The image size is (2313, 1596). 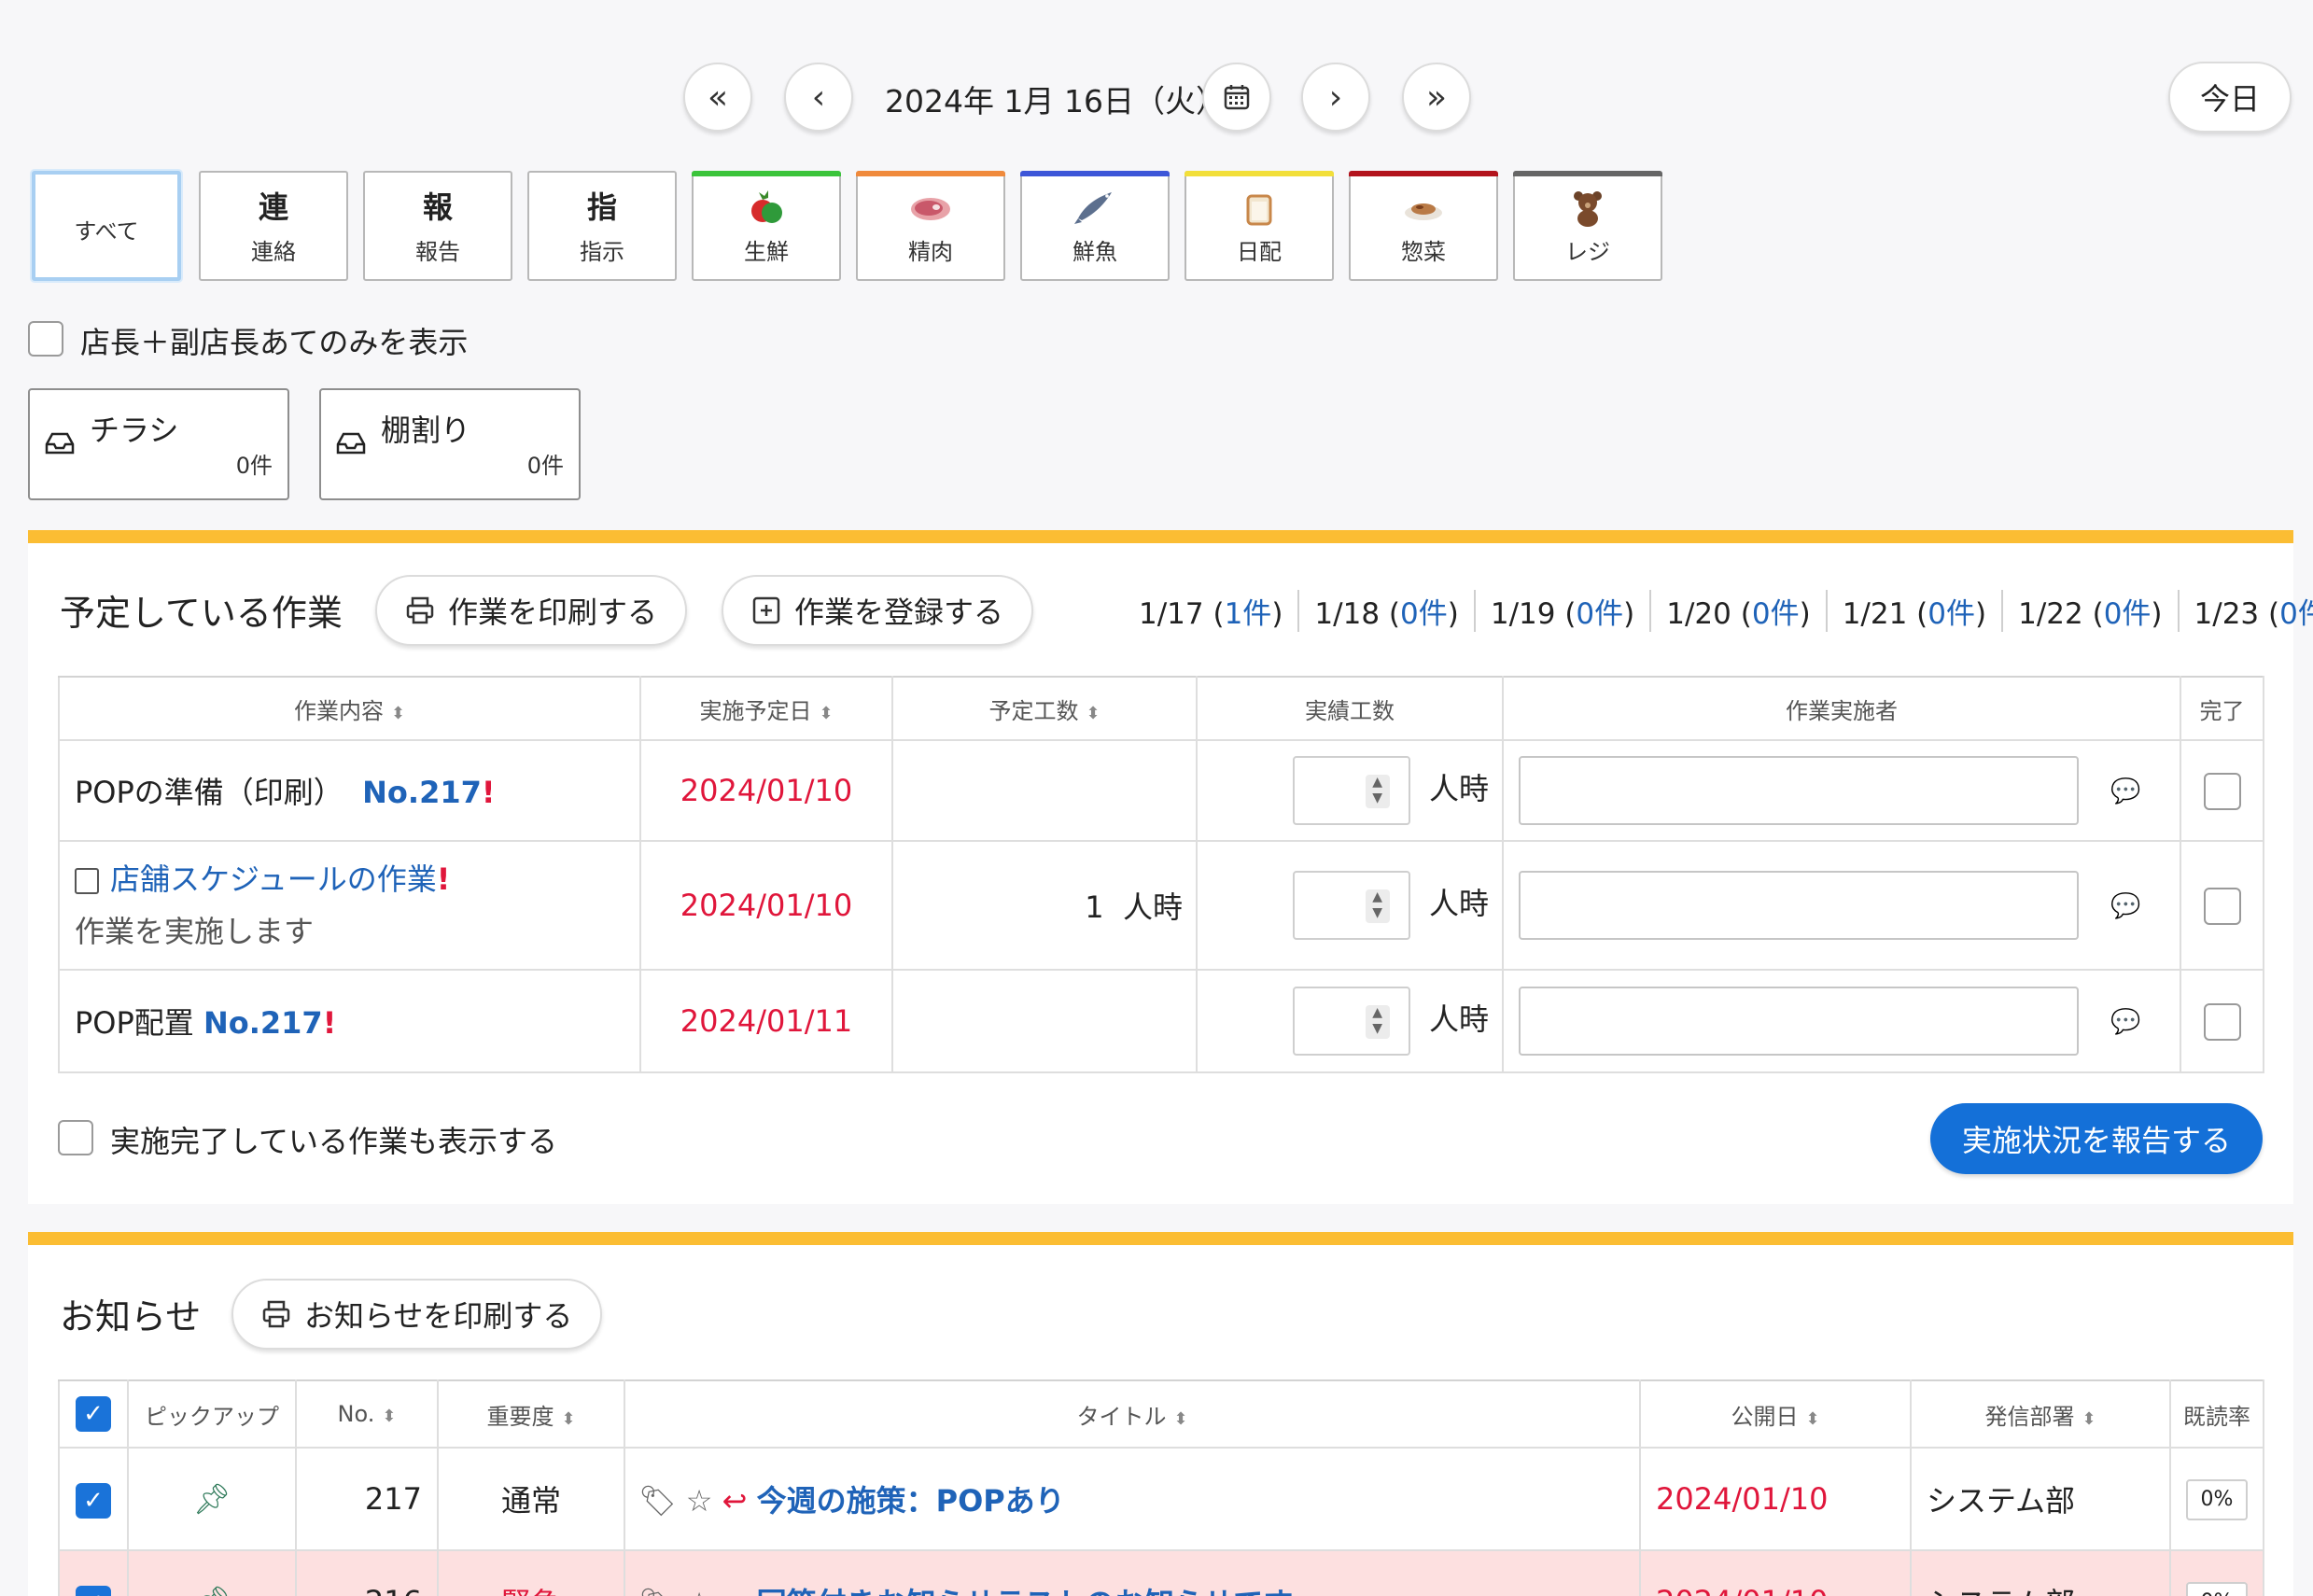 I want to click on show-done-label: 実施完了している作業も表示する, so click(x=334, y=1141).